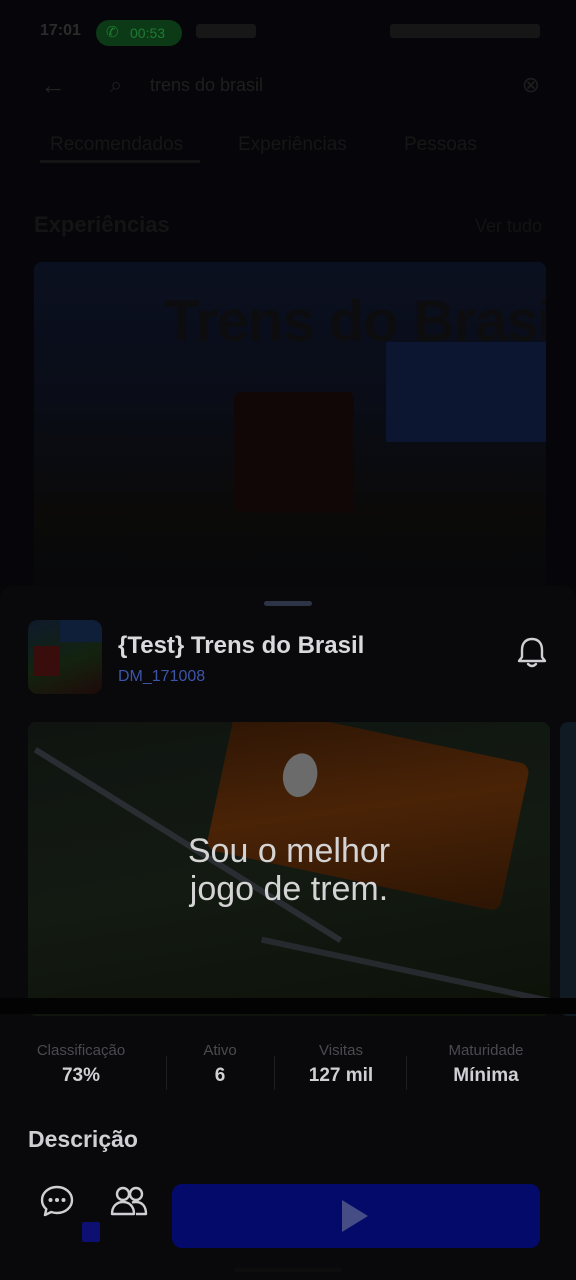 This screenshot has width=576, height=1280. I want to click on media-divider, so click(288, 1006).